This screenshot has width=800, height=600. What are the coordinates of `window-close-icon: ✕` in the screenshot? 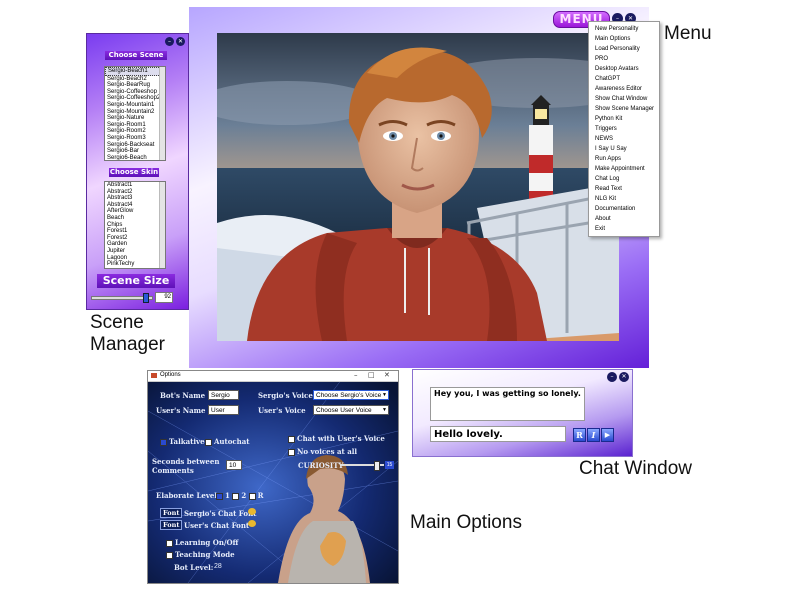 It's located at (387, 375).